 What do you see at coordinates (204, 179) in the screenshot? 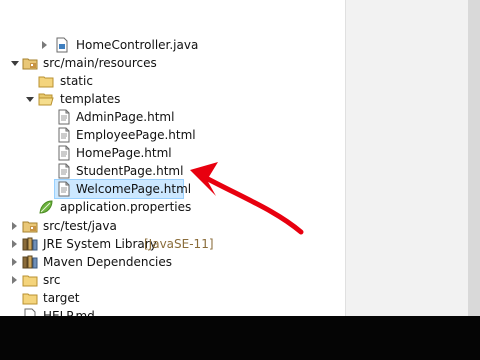
I see `arrow-head` at bounding box center [204, 179].